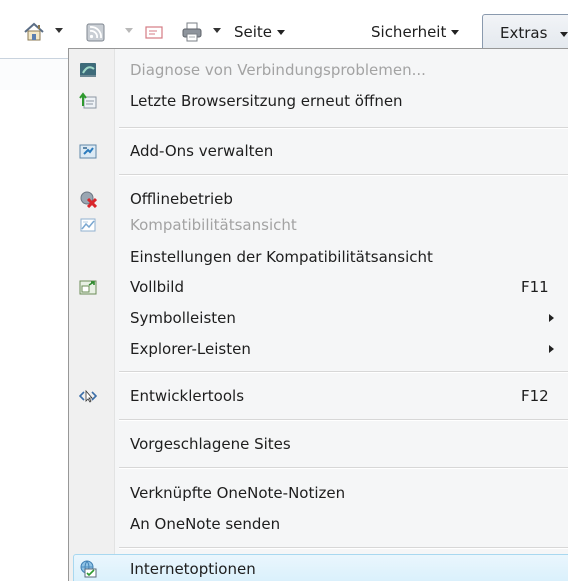 The image size is (568, 581). What do you see at coordinates (88, 396) in the screenshot?
I see `developer-tools-icon` at bounding box center [88, 396].